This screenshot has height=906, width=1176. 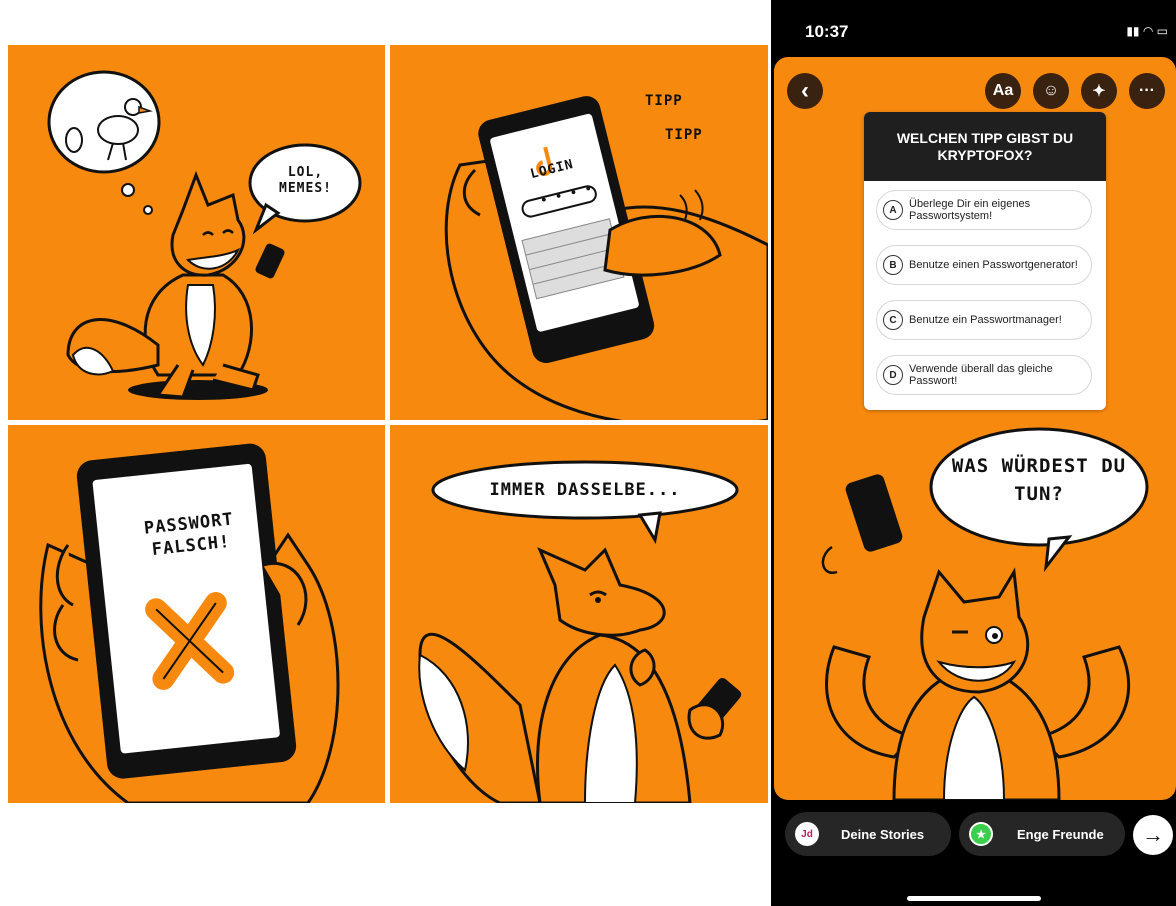 I want to click on quiz-option-d: D Verwende überall das gleiche Passwort!, so click(x=984, y=375).